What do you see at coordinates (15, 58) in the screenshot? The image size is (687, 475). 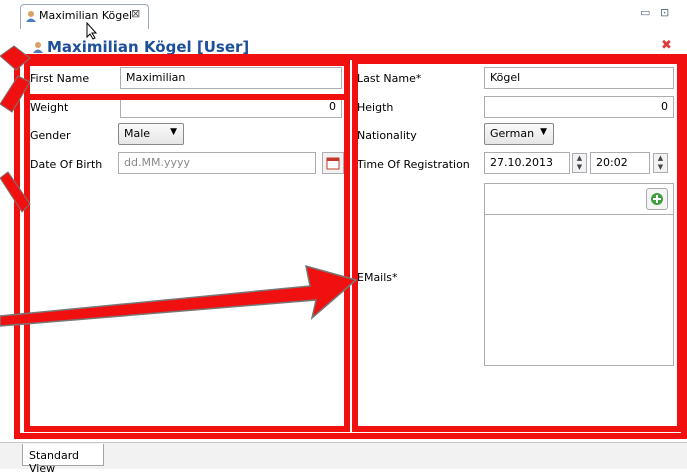 I see `annotation-arrow-top-left` at bounding box center [15, 58].